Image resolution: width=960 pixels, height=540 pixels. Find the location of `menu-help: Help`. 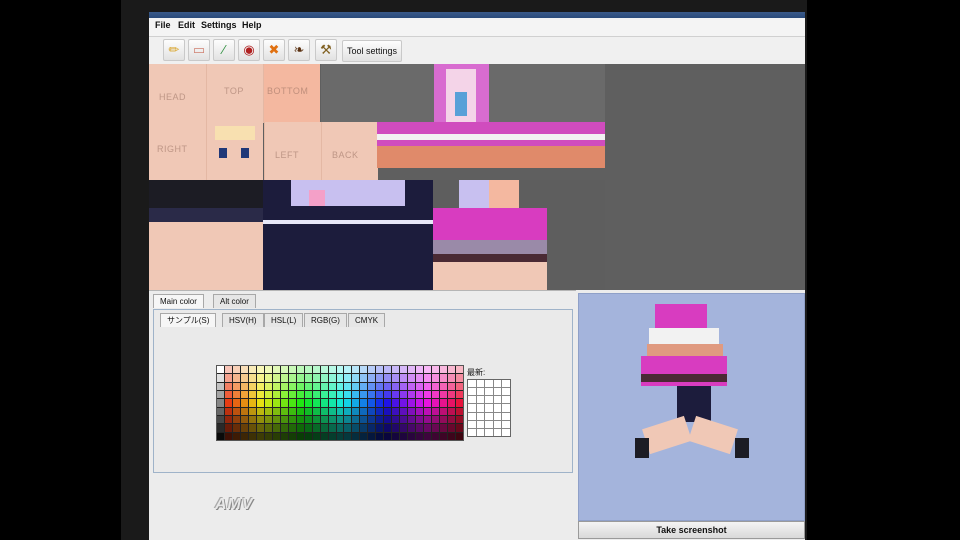

menu-help: Help is located at coordinates (252, 25).